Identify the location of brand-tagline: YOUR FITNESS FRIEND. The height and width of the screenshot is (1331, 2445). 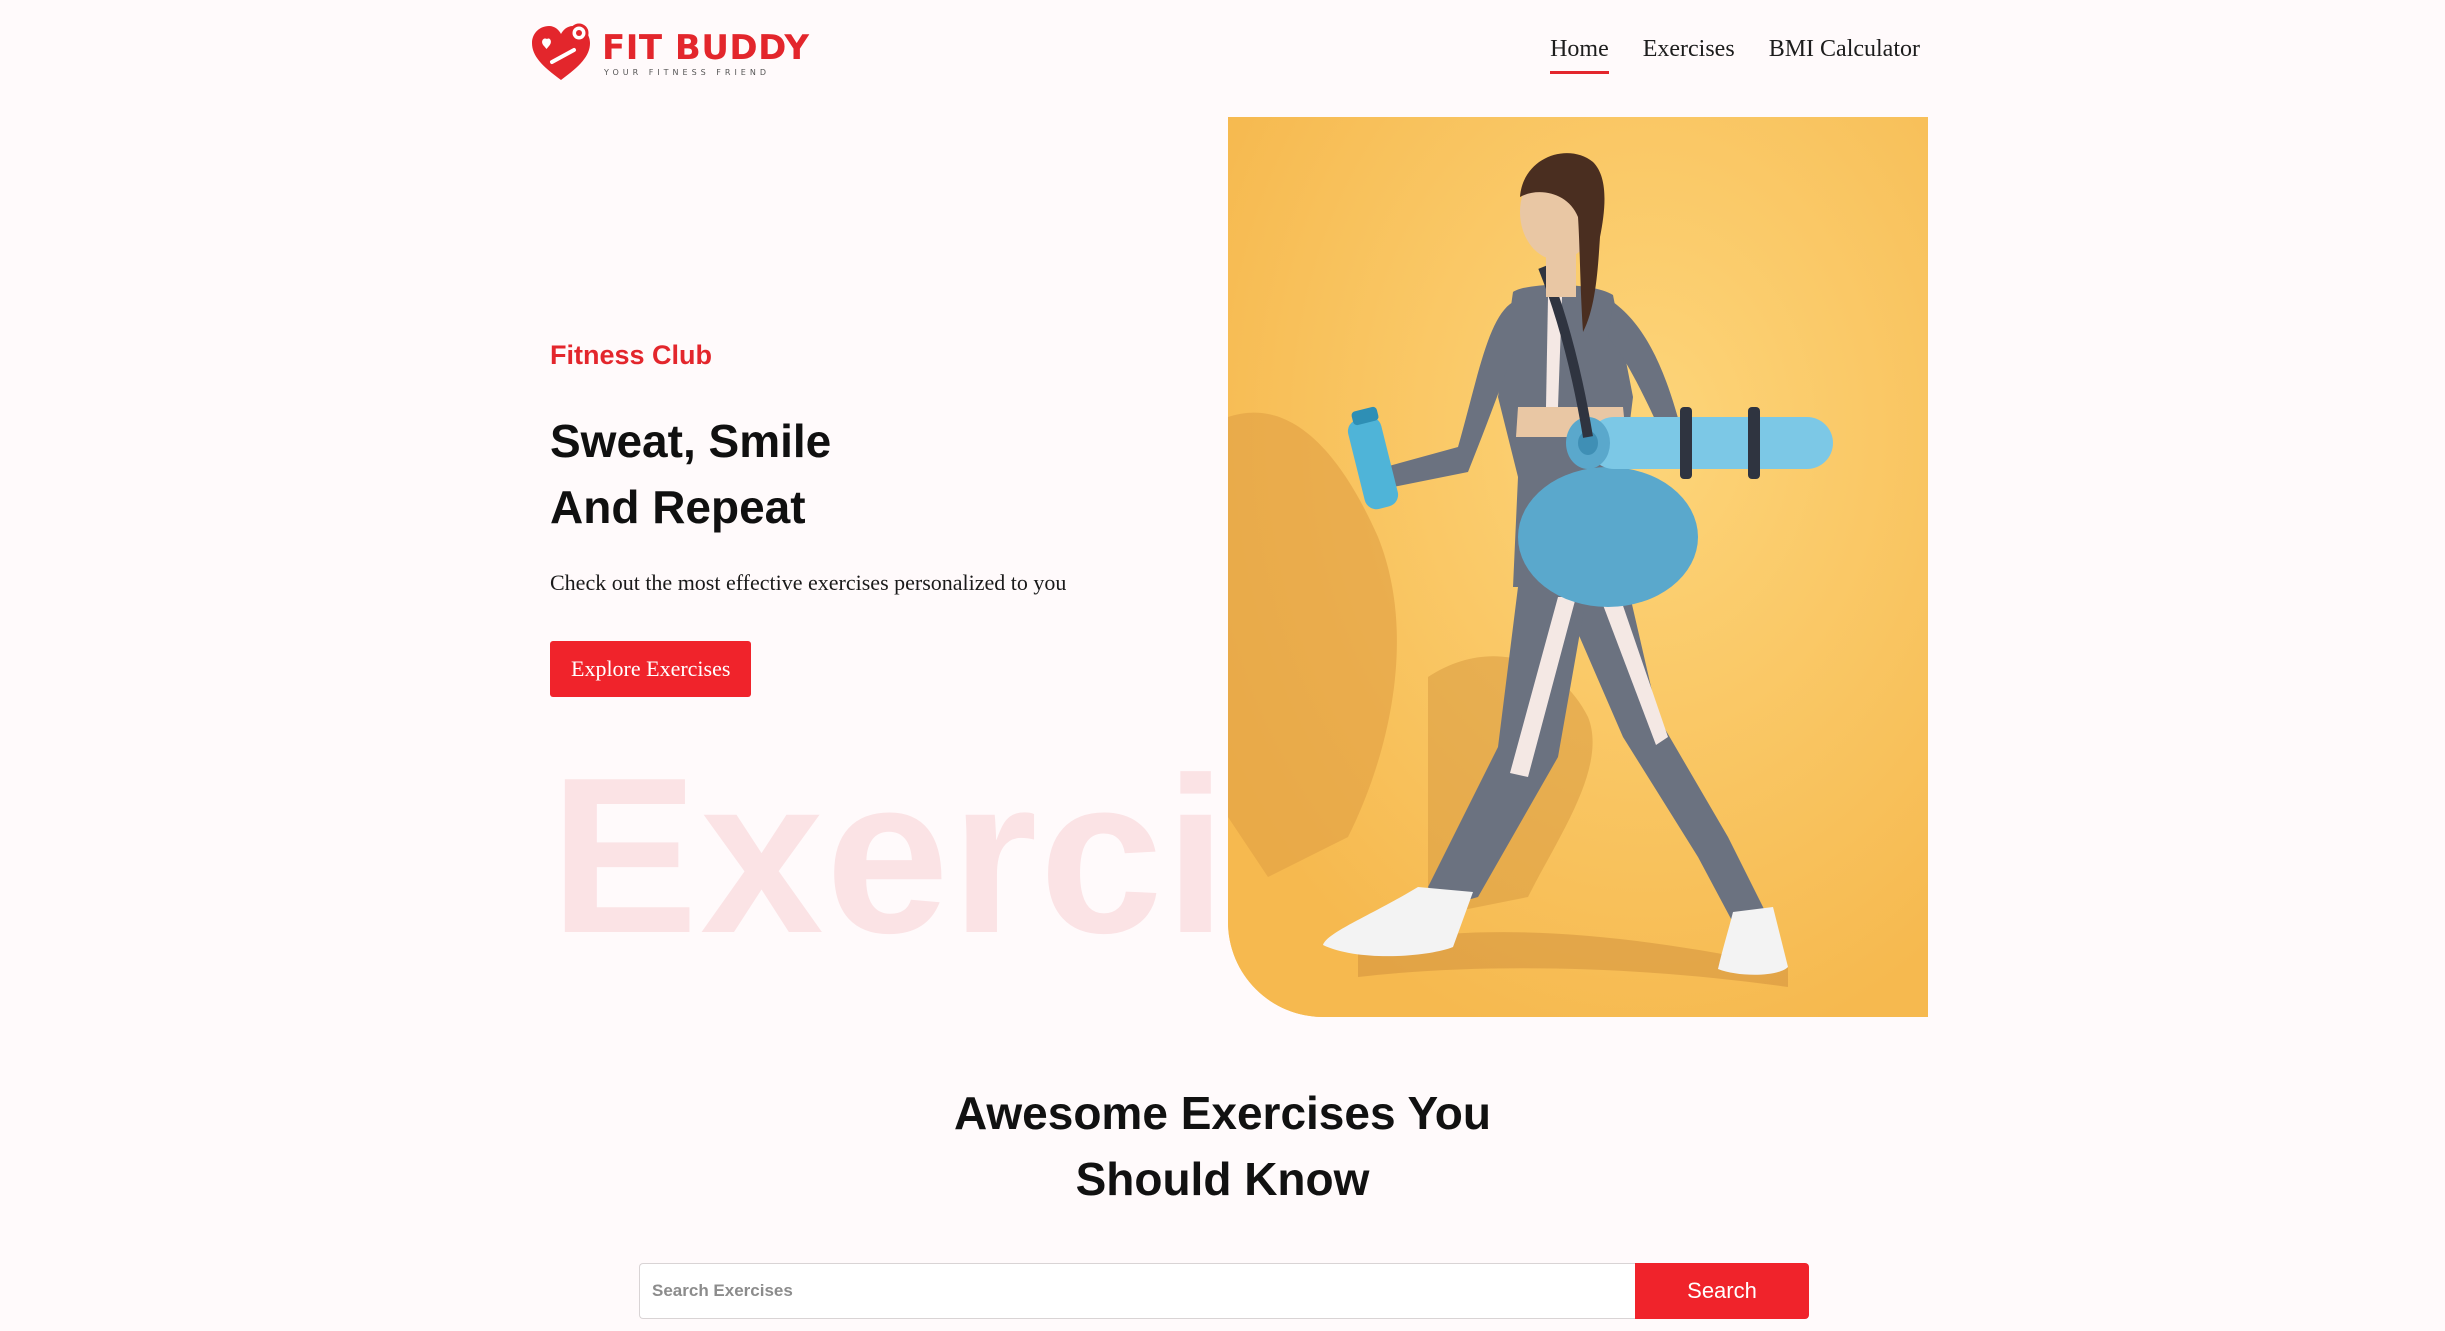
(687, 72).